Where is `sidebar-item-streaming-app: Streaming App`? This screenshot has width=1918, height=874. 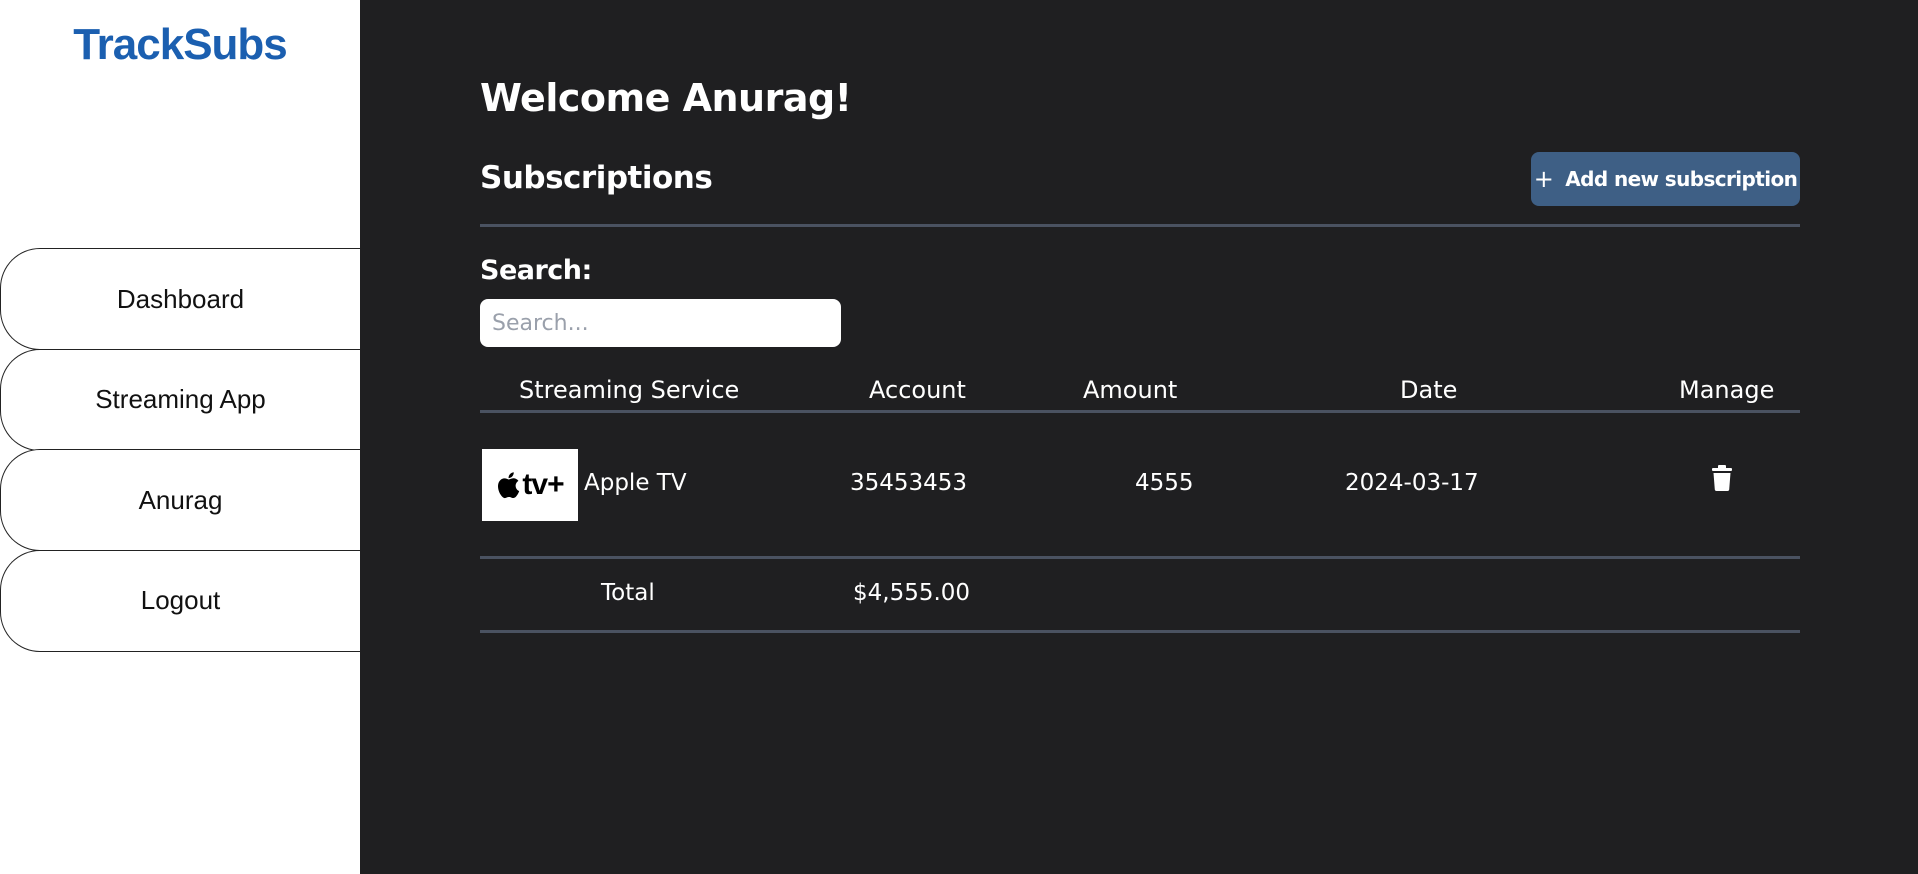 sidebar-item-streaming-app: Streaming App is located at coordinates (180, 399).